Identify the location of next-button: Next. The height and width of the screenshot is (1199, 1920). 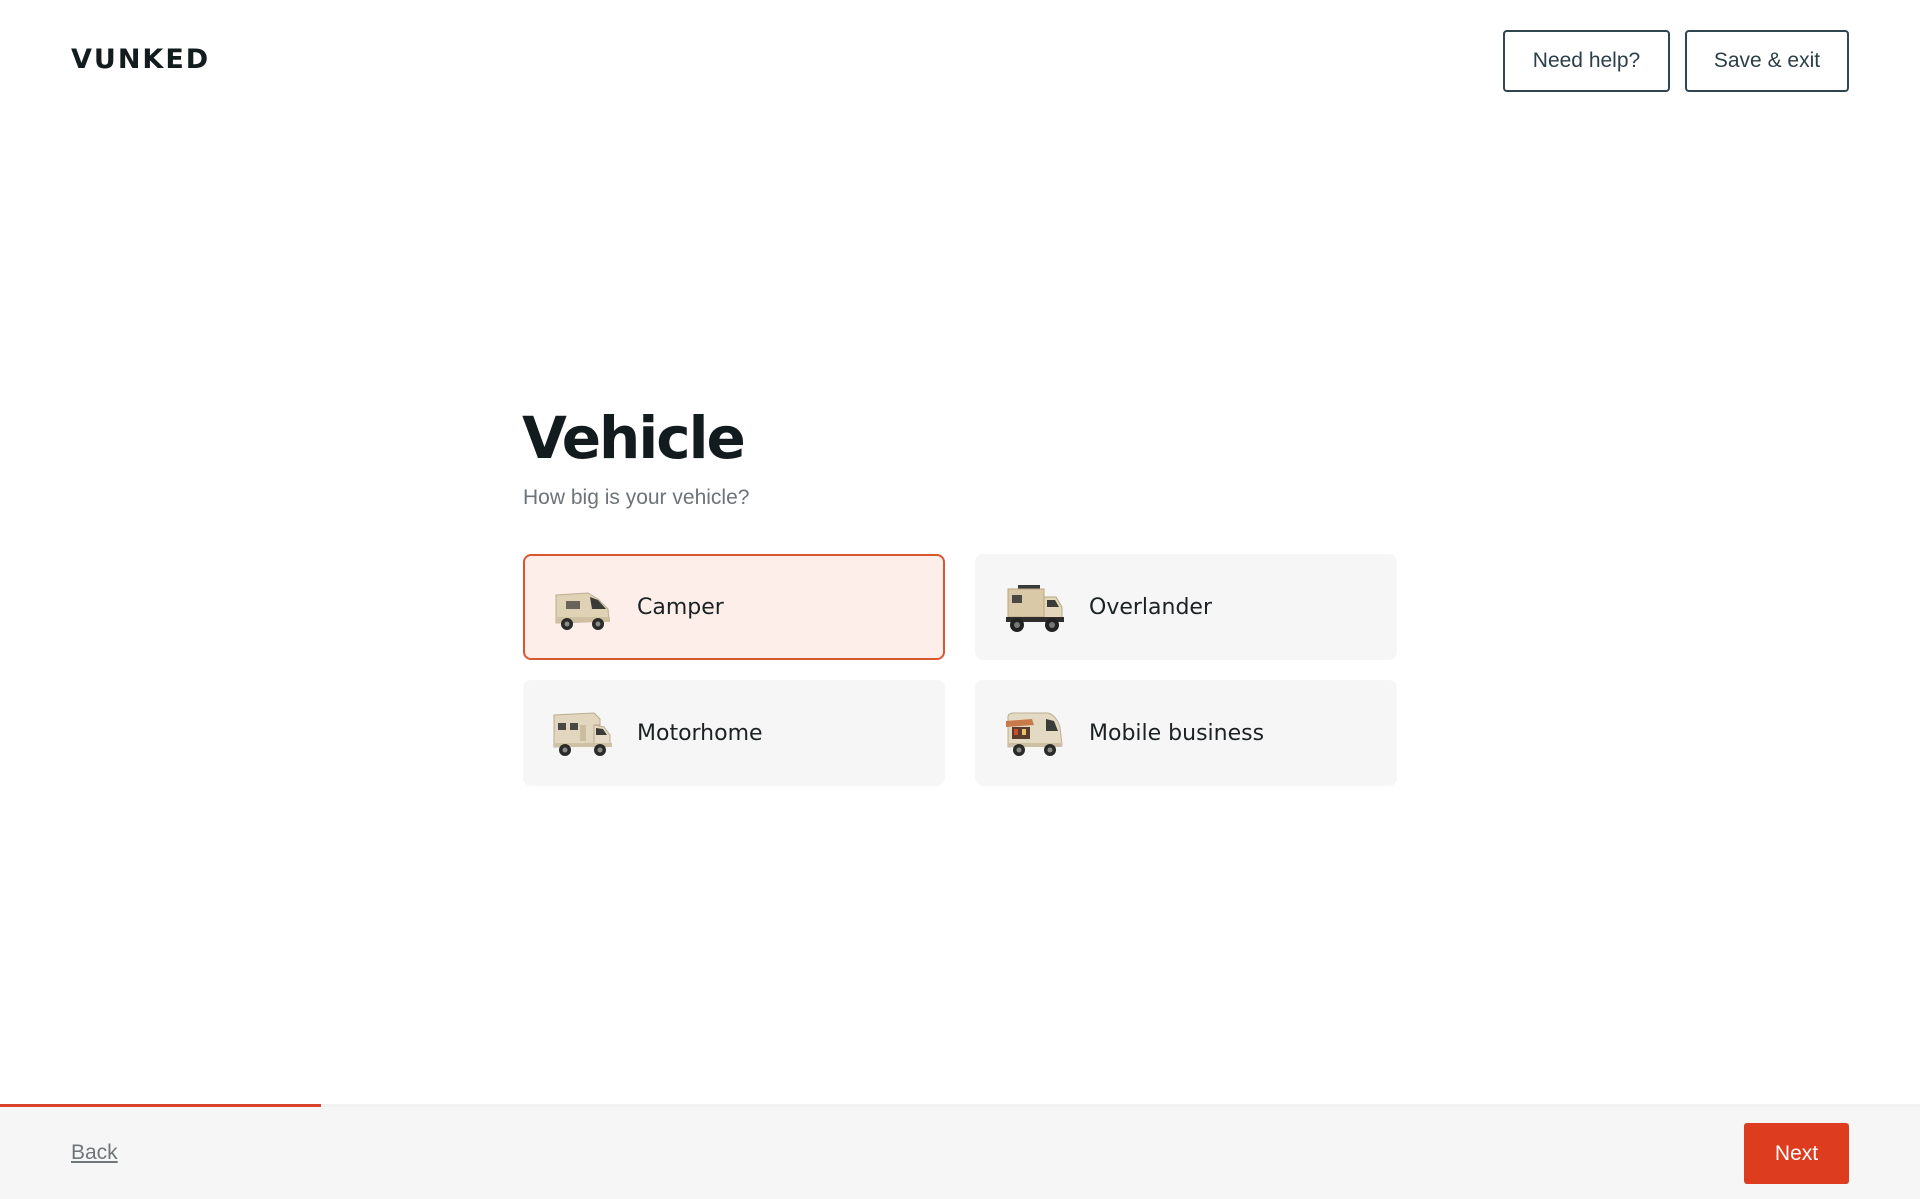
(1796, 1153).